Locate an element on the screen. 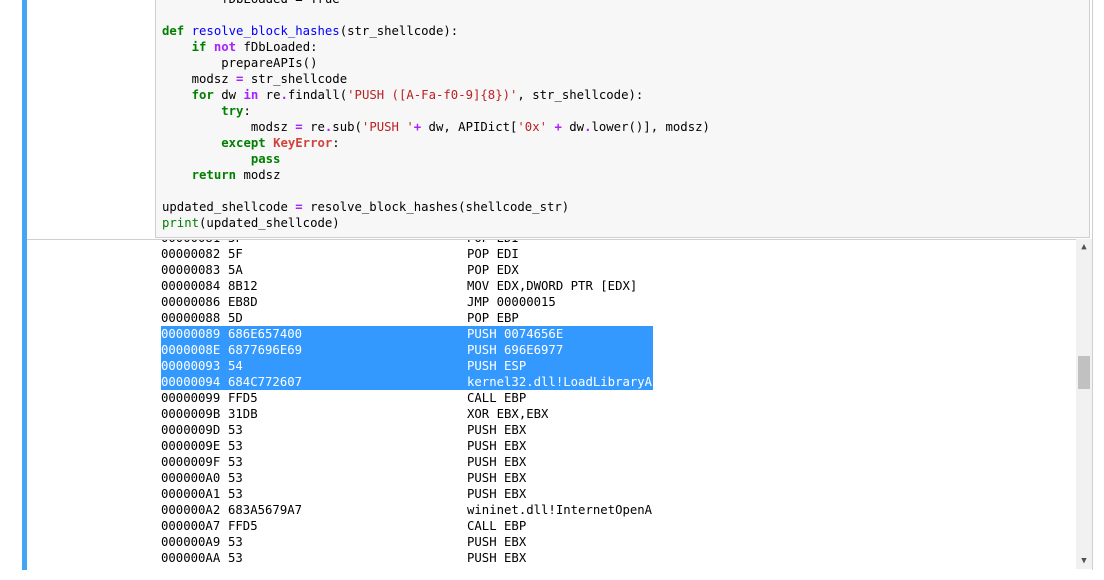 This screenshot has width=1104, height=580. code-token: sub( is located at coordinates (347, 127).